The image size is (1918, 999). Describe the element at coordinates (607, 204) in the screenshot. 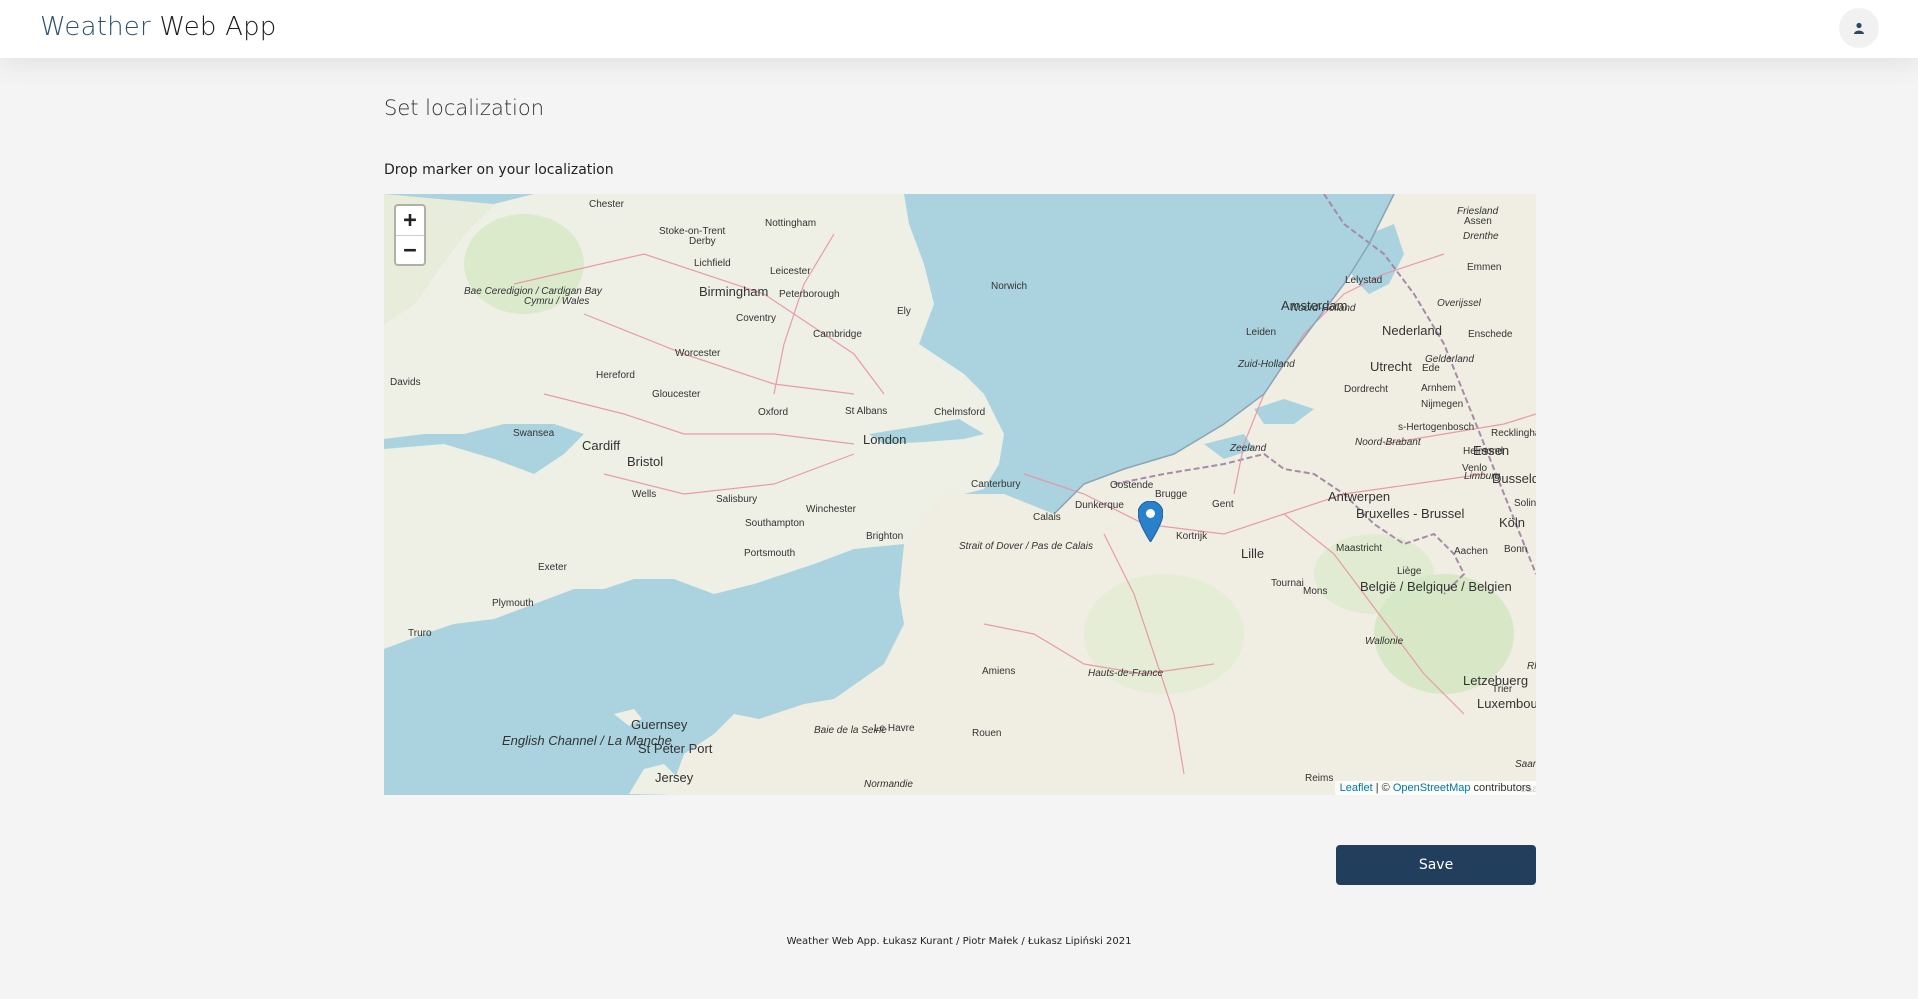

I see `map-place-label: Chester` at that location.